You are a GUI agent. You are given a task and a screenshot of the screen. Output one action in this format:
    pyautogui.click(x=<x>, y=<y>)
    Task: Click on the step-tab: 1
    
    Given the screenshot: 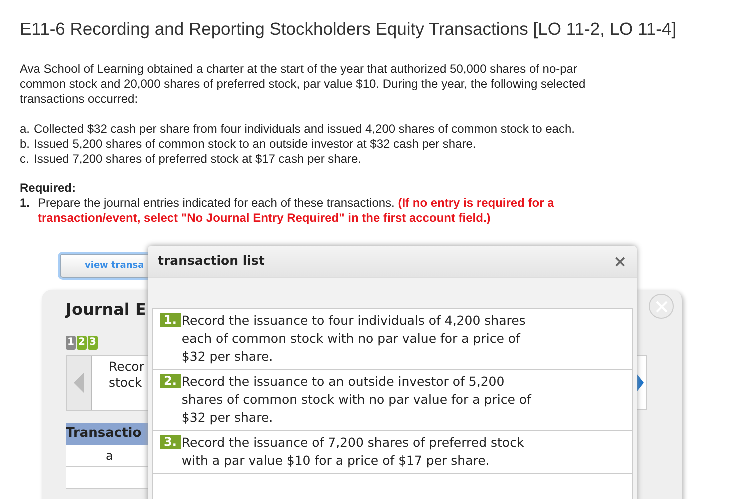 What is the action you would take?
    pyautogui.click(x=71, y=343)
    